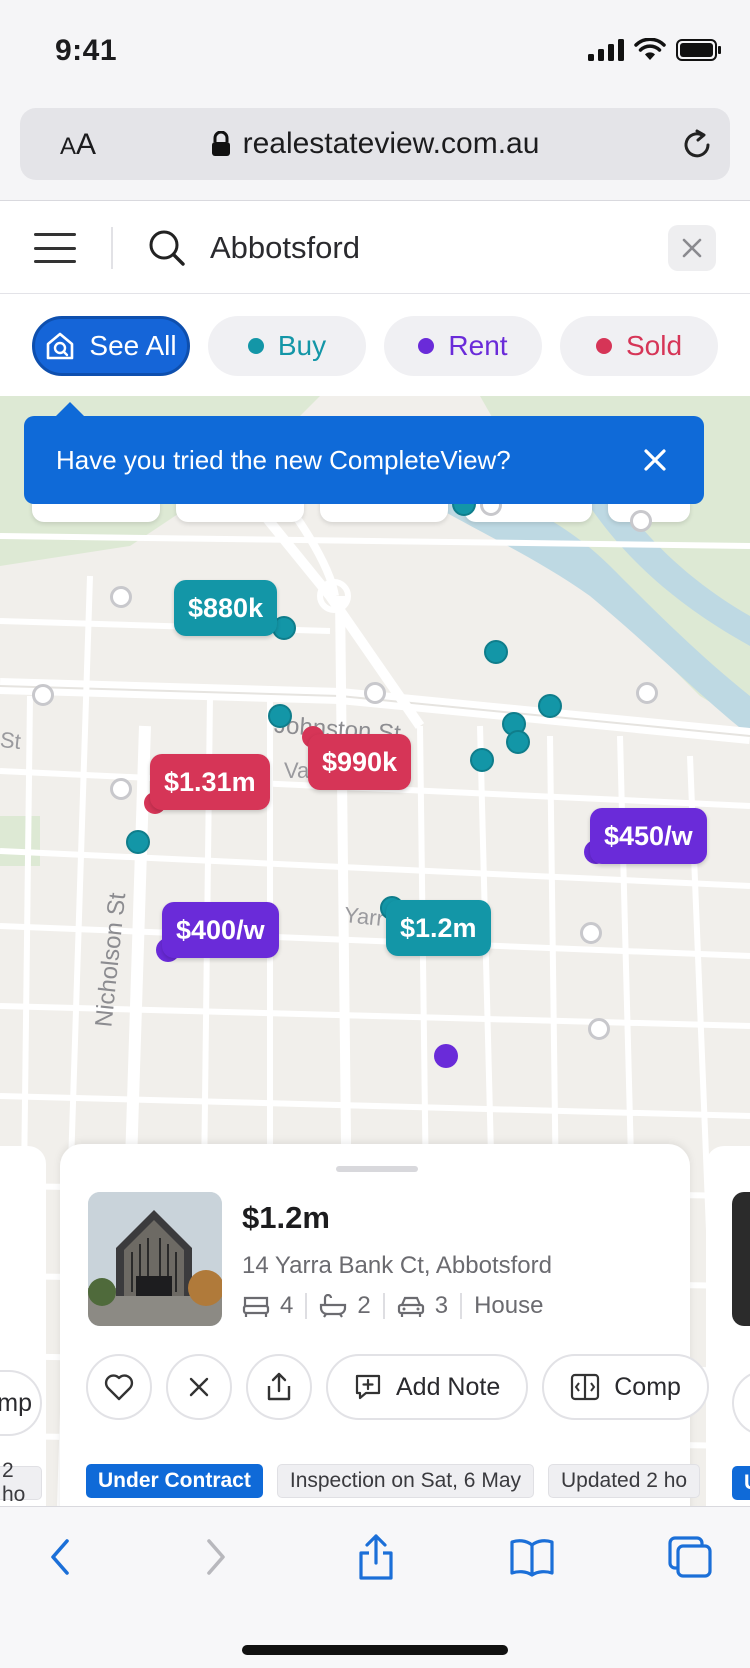 Image resolution: width=750 pixels, height=1668 pixels. I want to click on tabs-button, so click(690, 1557).